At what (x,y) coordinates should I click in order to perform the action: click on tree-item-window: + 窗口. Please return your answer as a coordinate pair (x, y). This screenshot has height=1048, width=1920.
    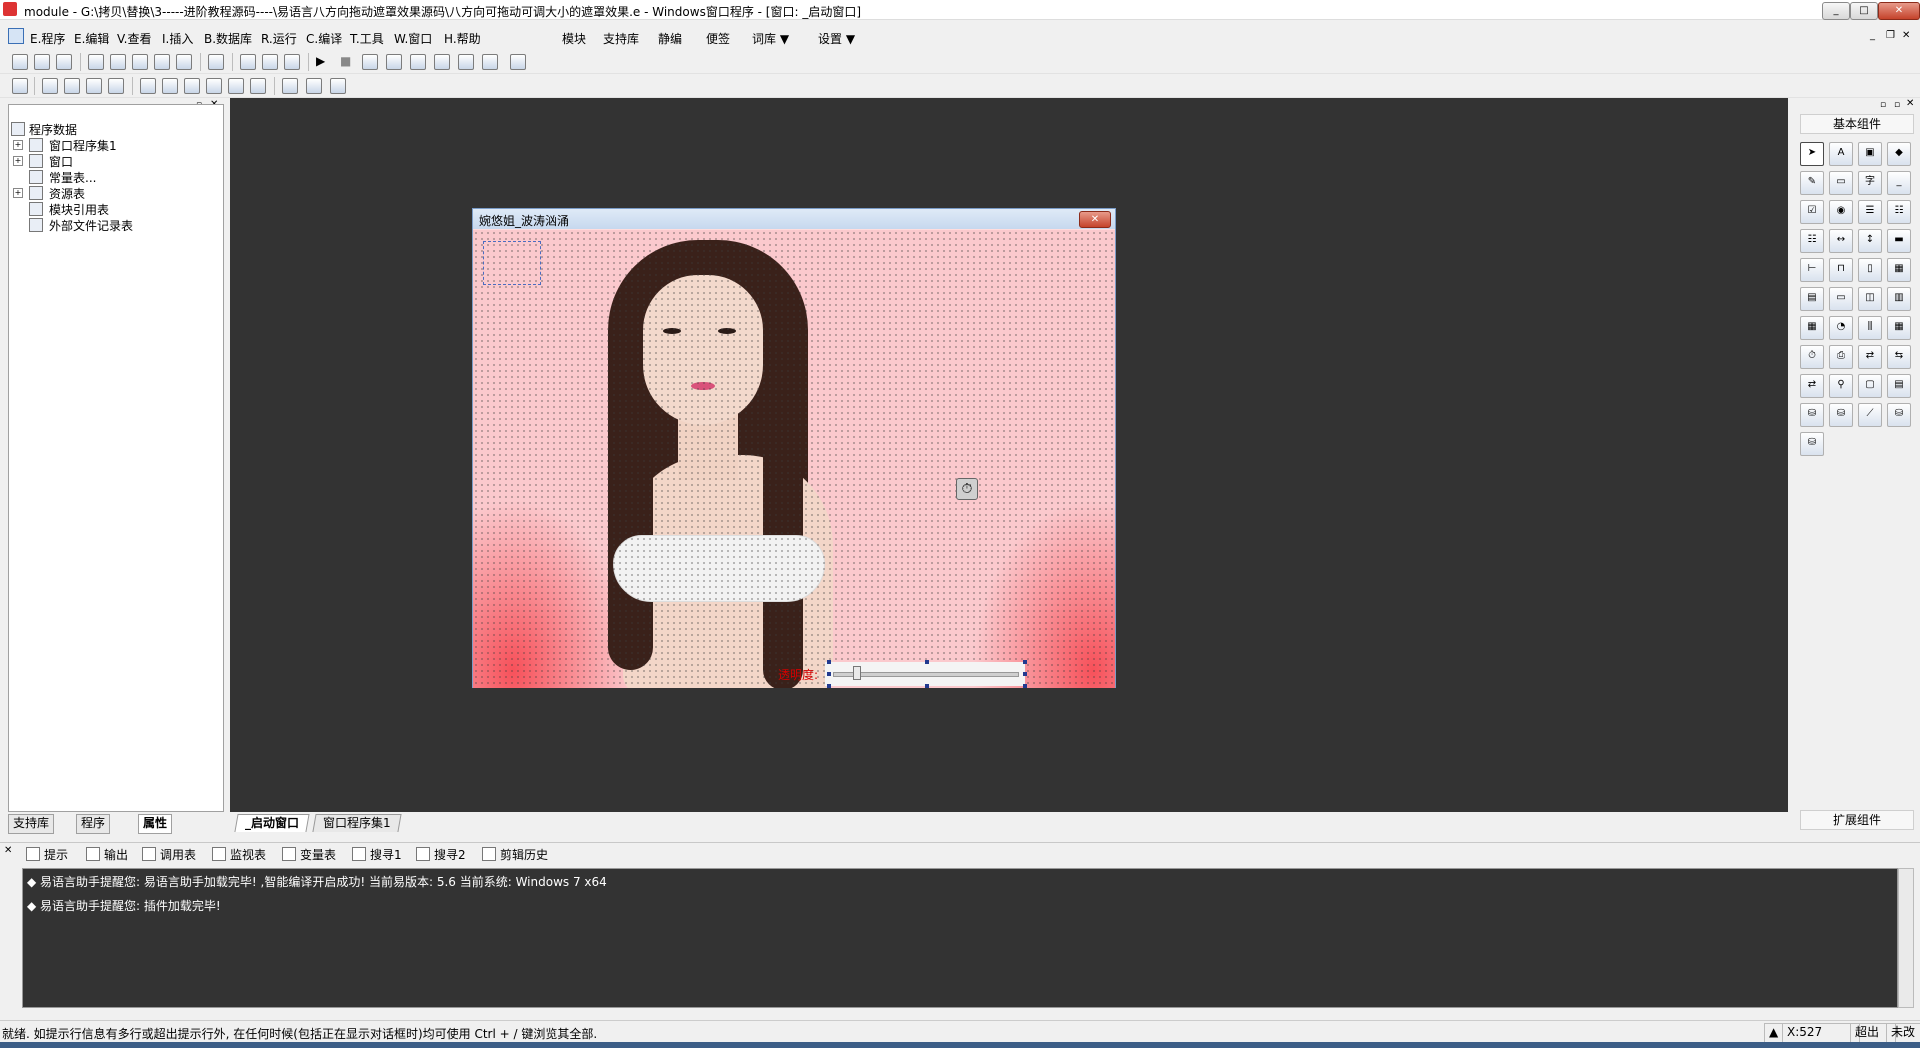
    Looking at the image, I should click on (109, 161).